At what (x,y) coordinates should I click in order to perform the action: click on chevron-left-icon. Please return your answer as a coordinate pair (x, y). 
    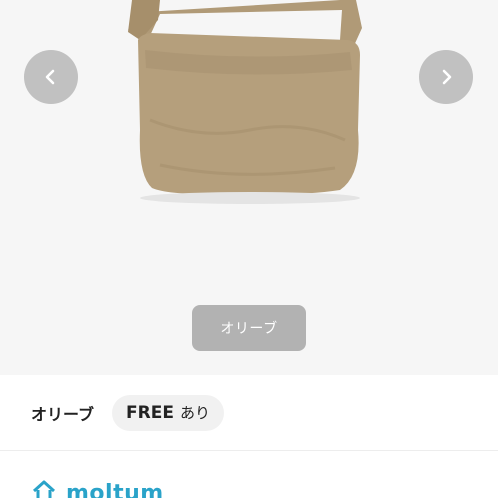
    Looking at the image, I should click on (50, 77).